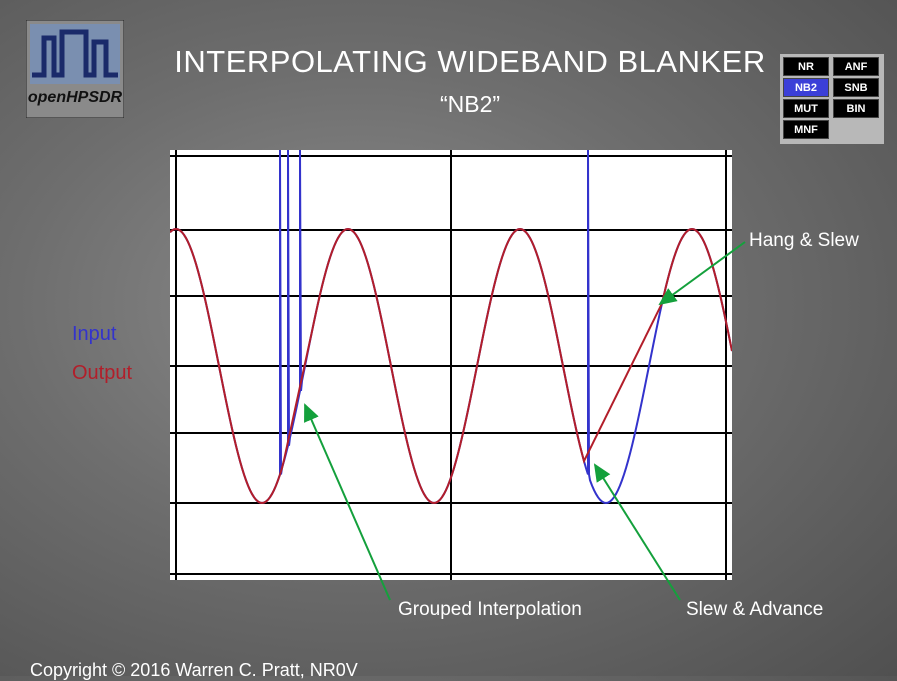 Image resolution: width=897 pixels, height=681 pixels. What do you see at coordinates (806, 87) in the screenshot?
I see `nb2-button: NB2` at bounding box center [806, 87].